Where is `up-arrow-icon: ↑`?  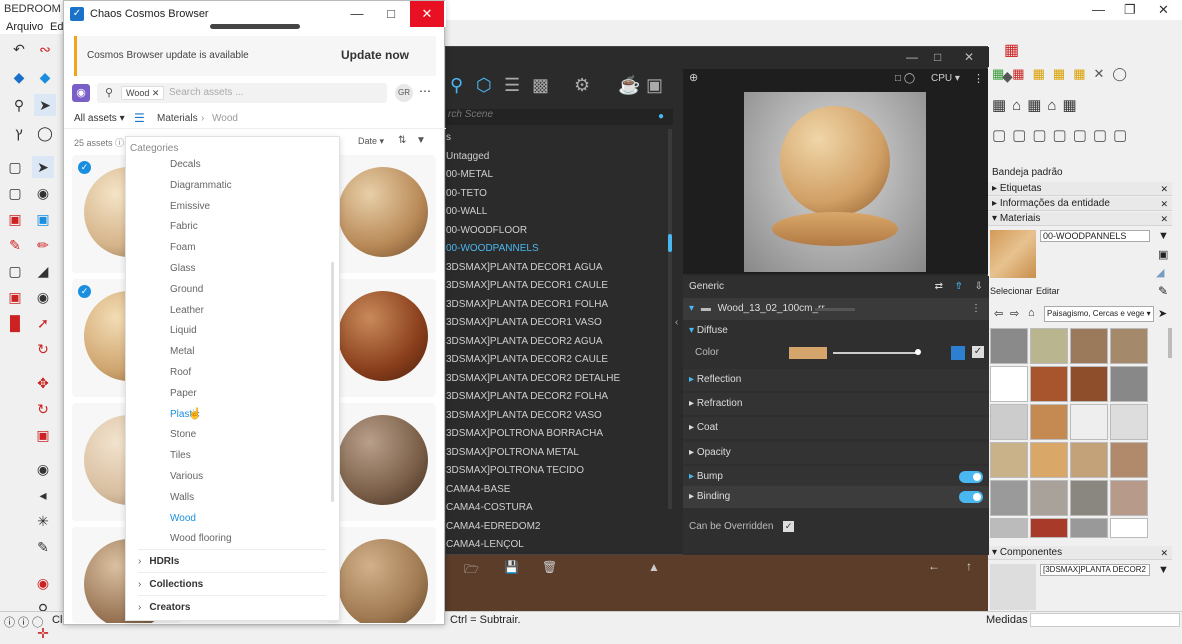
up-arrow-icon: ↑ is located at coordinates (969, 566).